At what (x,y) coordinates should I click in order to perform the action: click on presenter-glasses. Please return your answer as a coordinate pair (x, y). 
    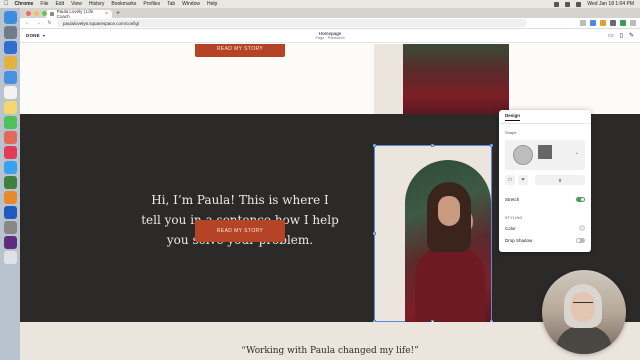
    Looking at the image, I should click on (583, 304).